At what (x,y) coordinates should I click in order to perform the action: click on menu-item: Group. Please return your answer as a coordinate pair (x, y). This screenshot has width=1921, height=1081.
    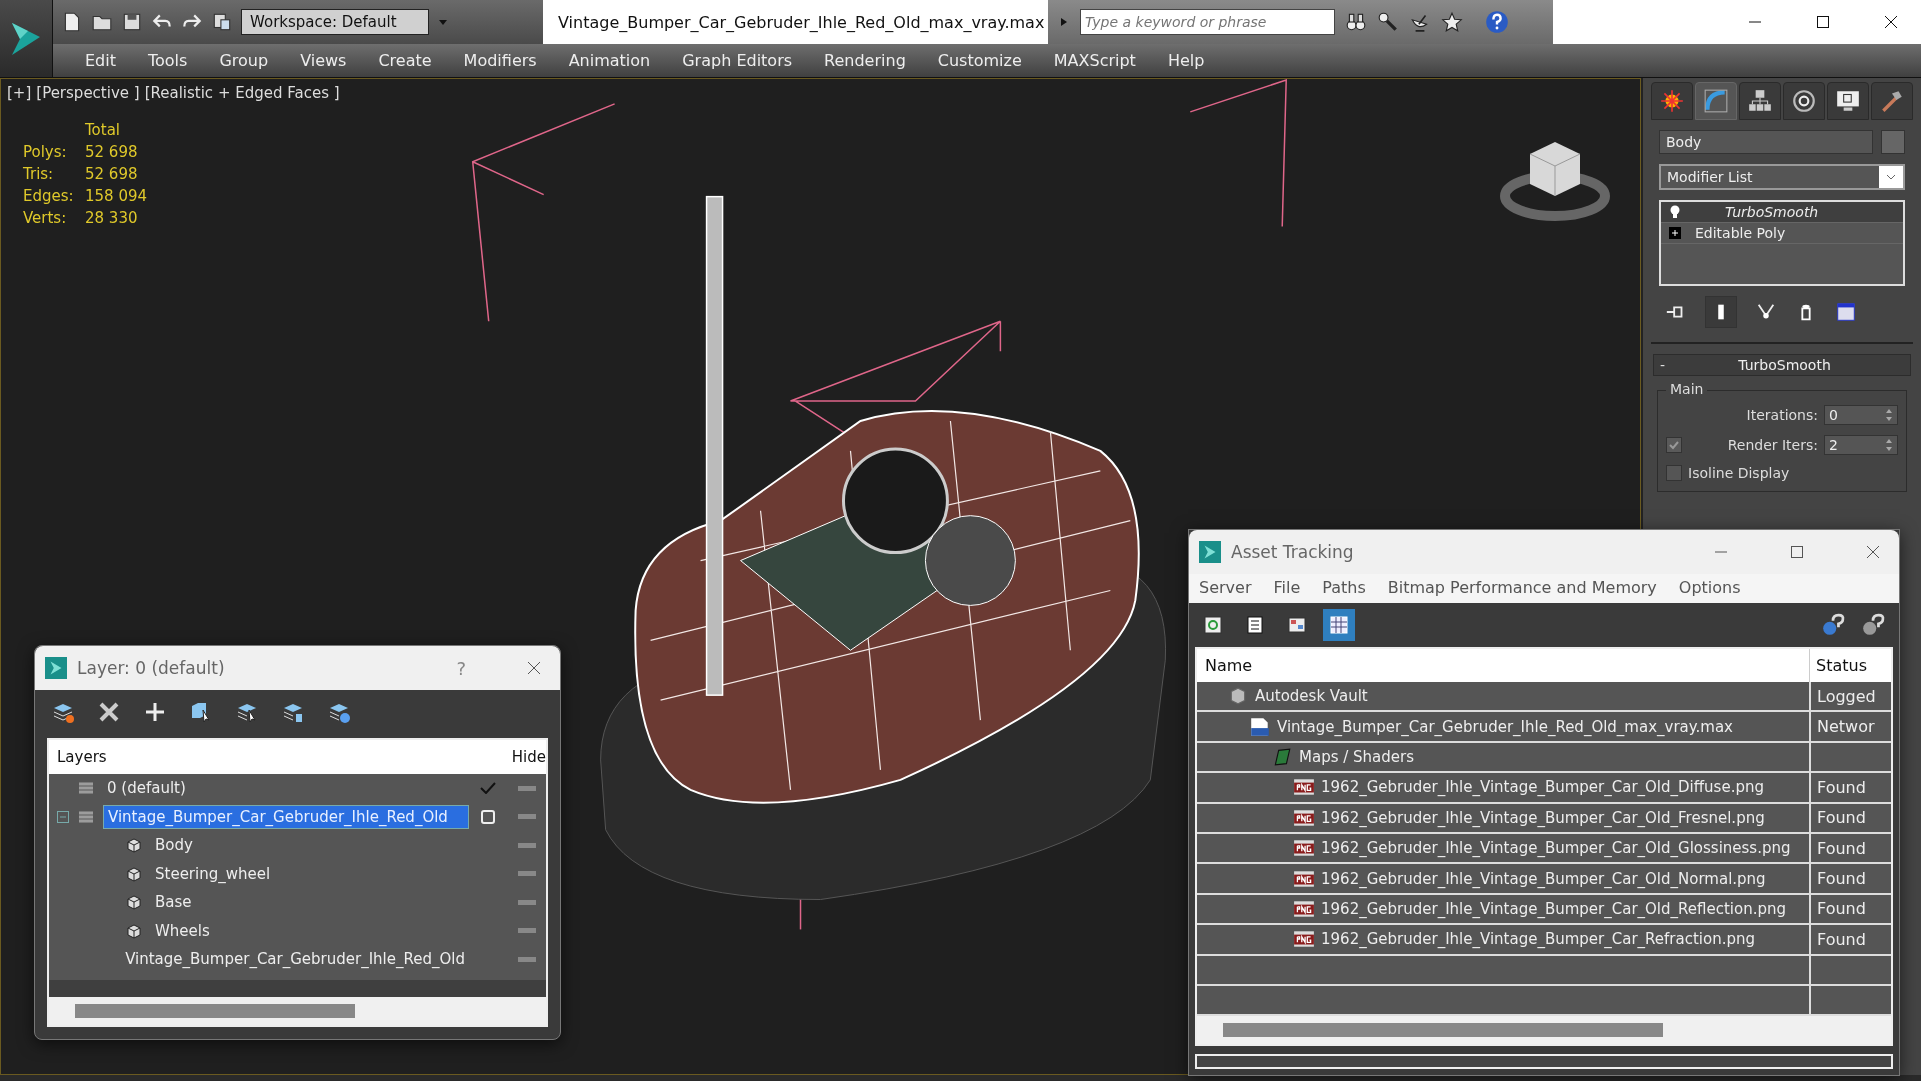
    Looking at the image, I should click on (244, 60).